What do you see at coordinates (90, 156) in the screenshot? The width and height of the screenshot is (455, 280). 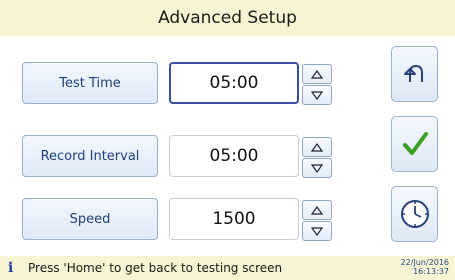 I see `record-interval-button: Record Interval` at bounding box center [90, 156].